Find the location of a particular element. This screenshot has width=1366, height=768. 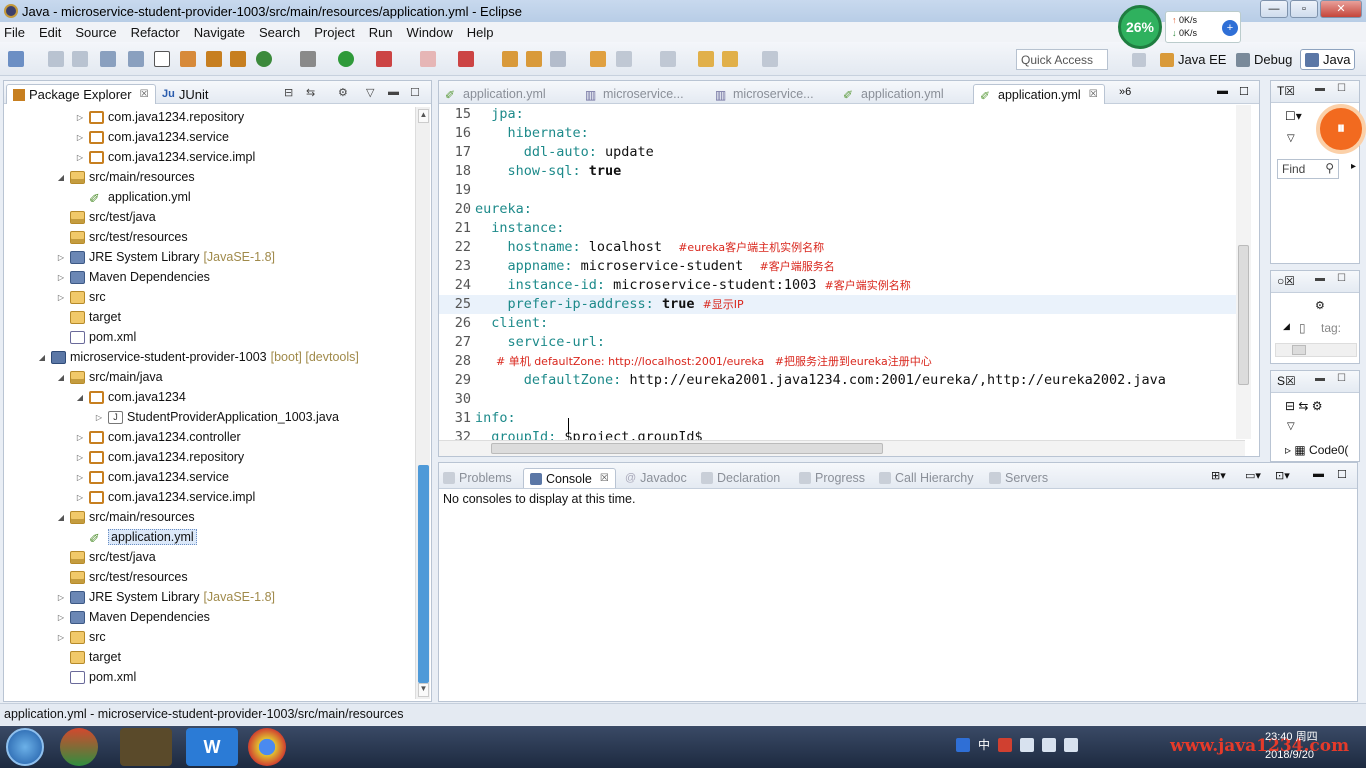

forward-icon is located at coordinates (730, 59).